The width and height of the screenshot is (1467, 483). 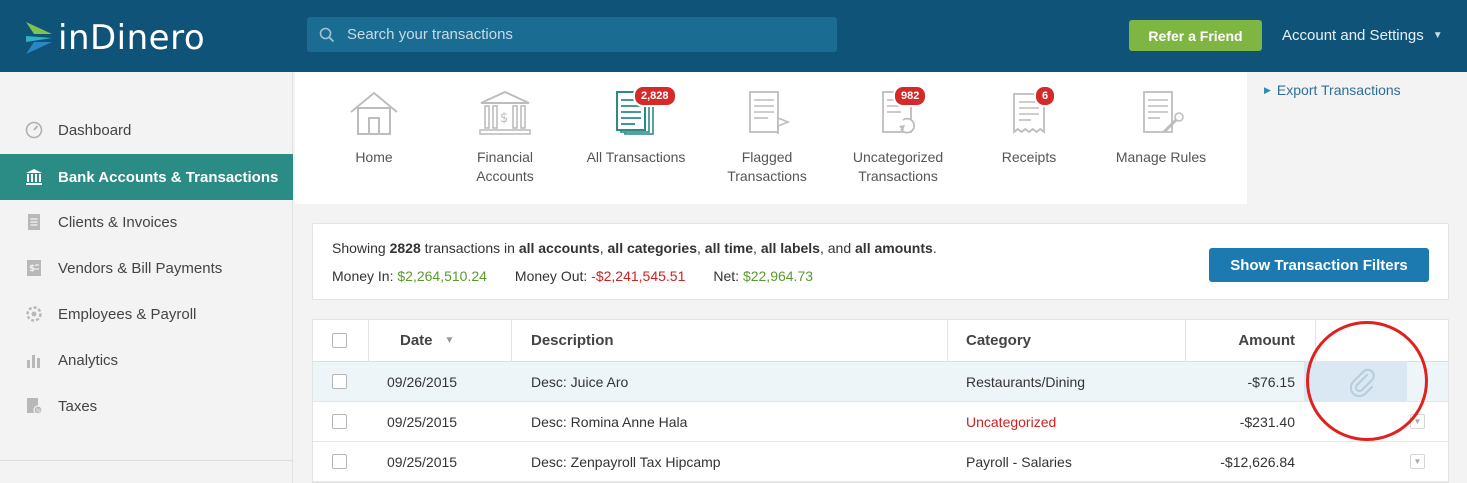 I want to click on sidebar-item-employees-payroll: Employees & Payroll, so click(x=146, y=314).